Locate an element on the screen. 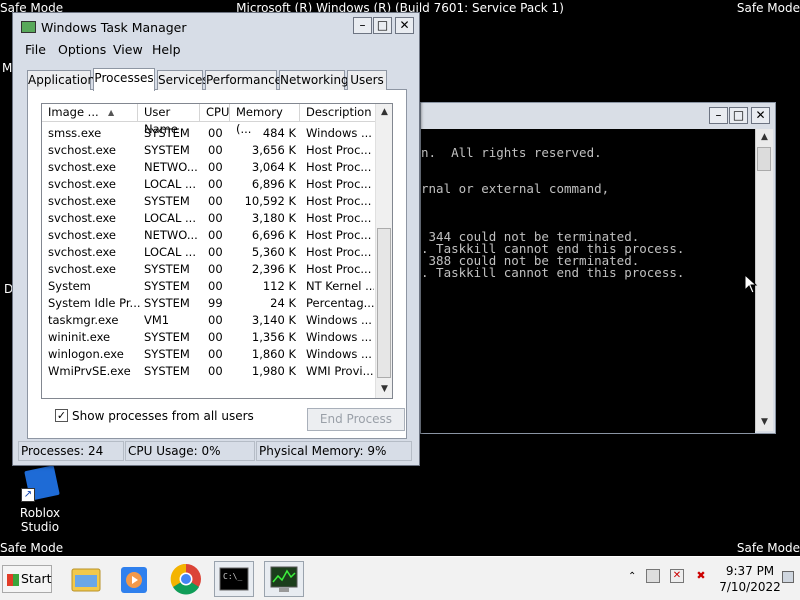 This screenshot has height=600, width=800. safe-mode-label: Safe Mode is located at coordinates (768, 8).